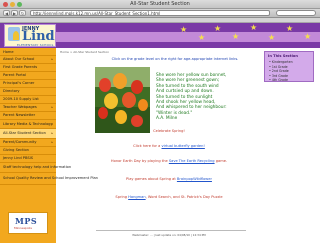 Image resolution: width=320 pixels, height=243 pixels. What do you see at coordinates (28, 143) in the screenshot?
I see `sidebar-item-parent-community: Parent/Community ▸` at bounding box center [28, 143].